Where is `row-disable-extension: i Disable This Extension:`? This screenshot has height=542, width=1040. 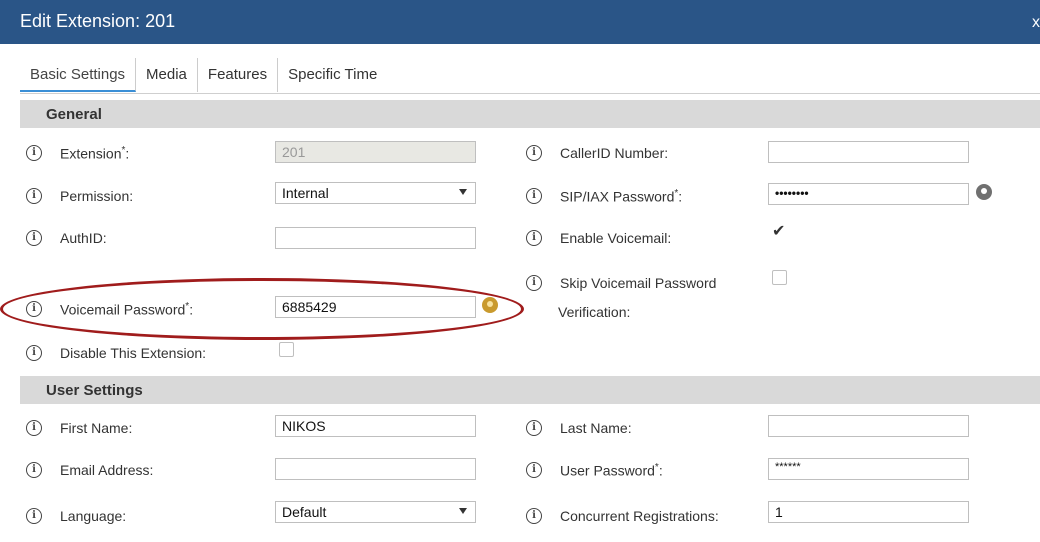
row-disable-extension: i Disable This Extension: is located at coordinates (116, 353).